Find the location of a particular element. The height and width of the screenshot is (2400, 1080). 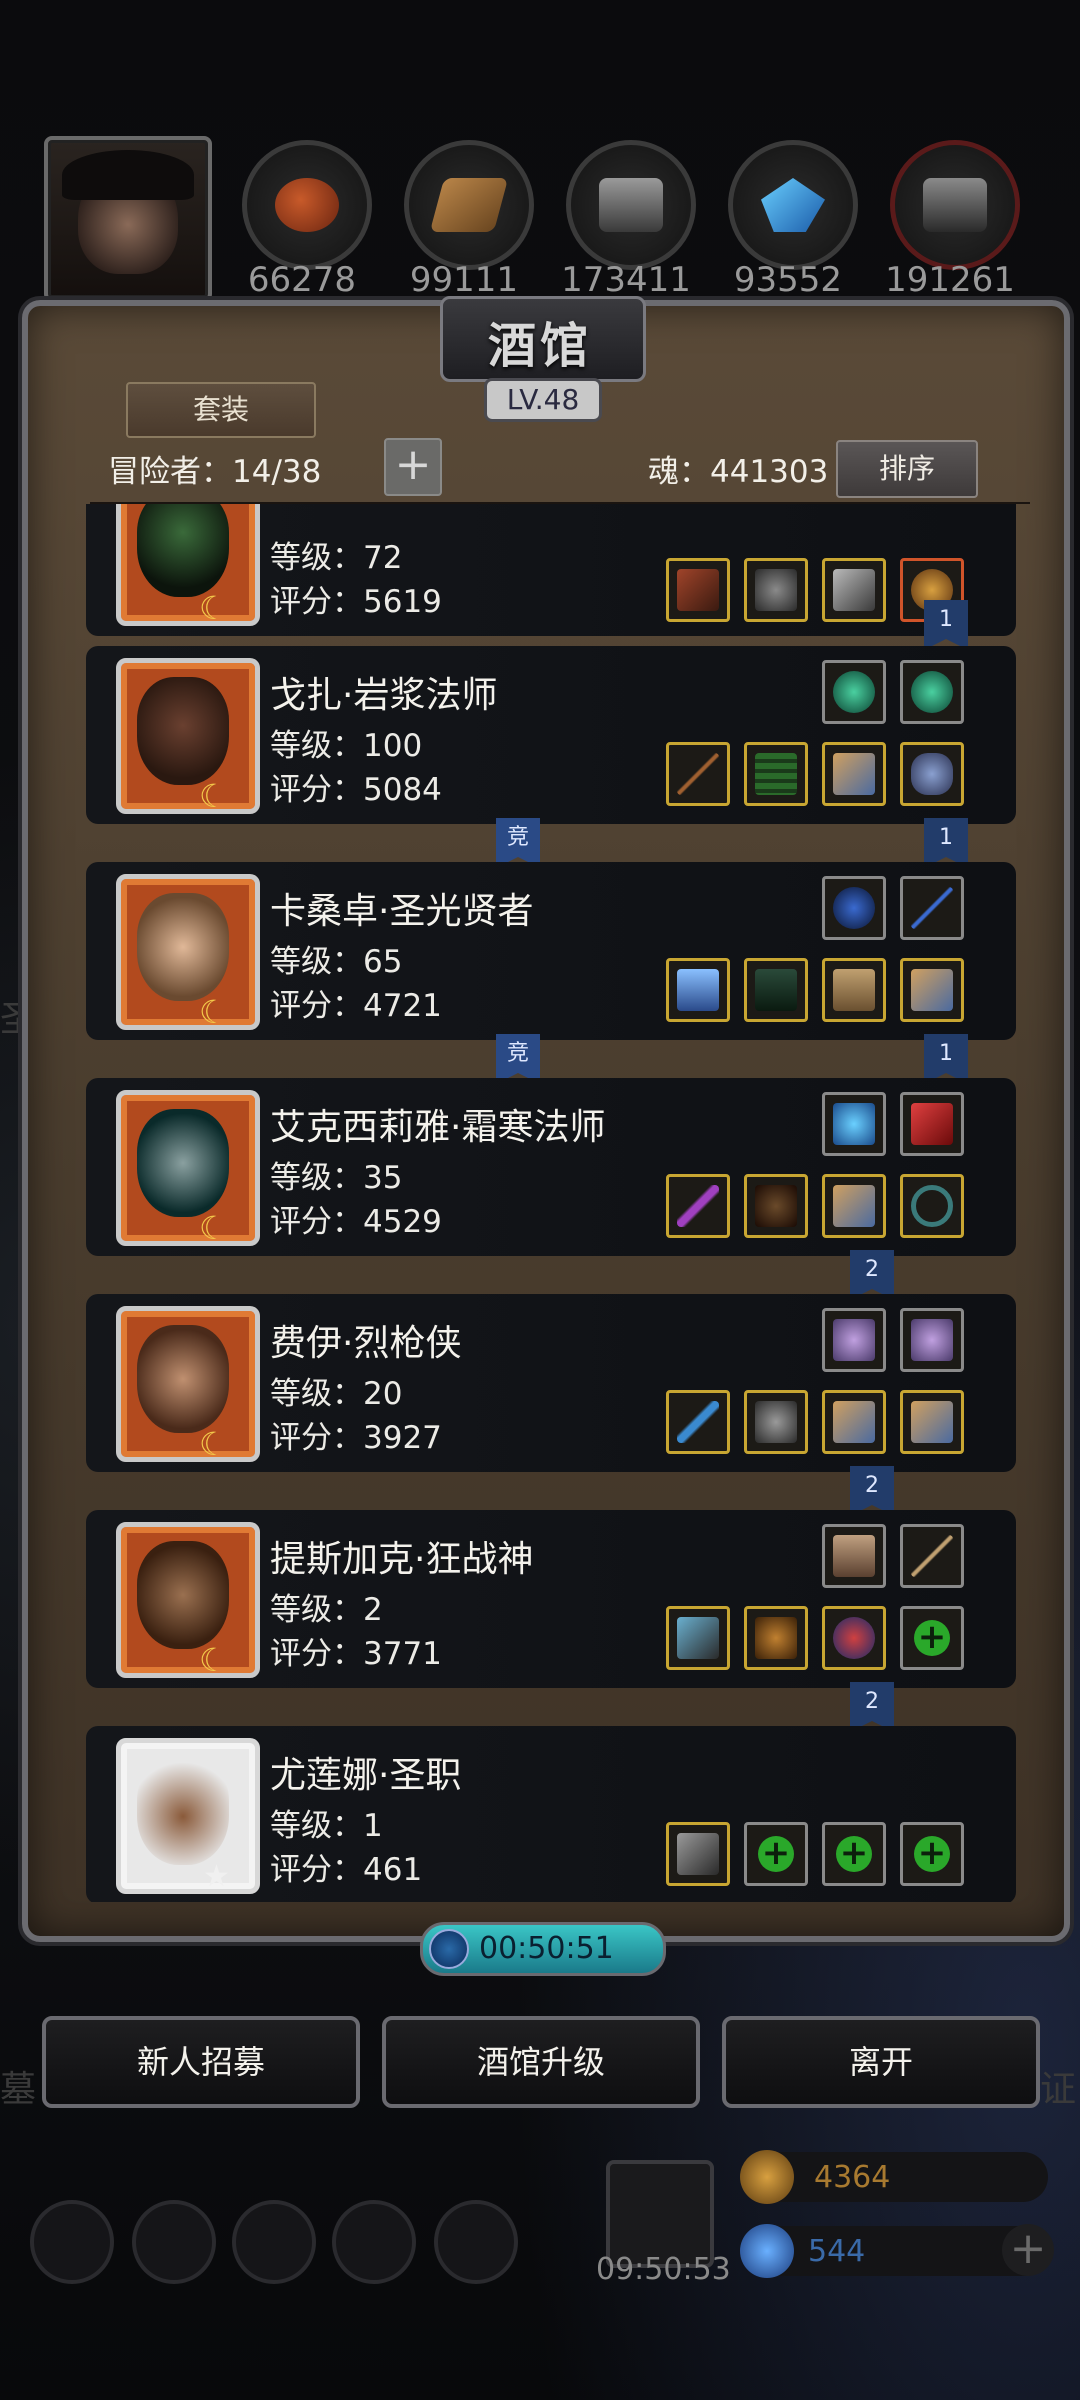

player-avatar is located at coordinates (128, 219).